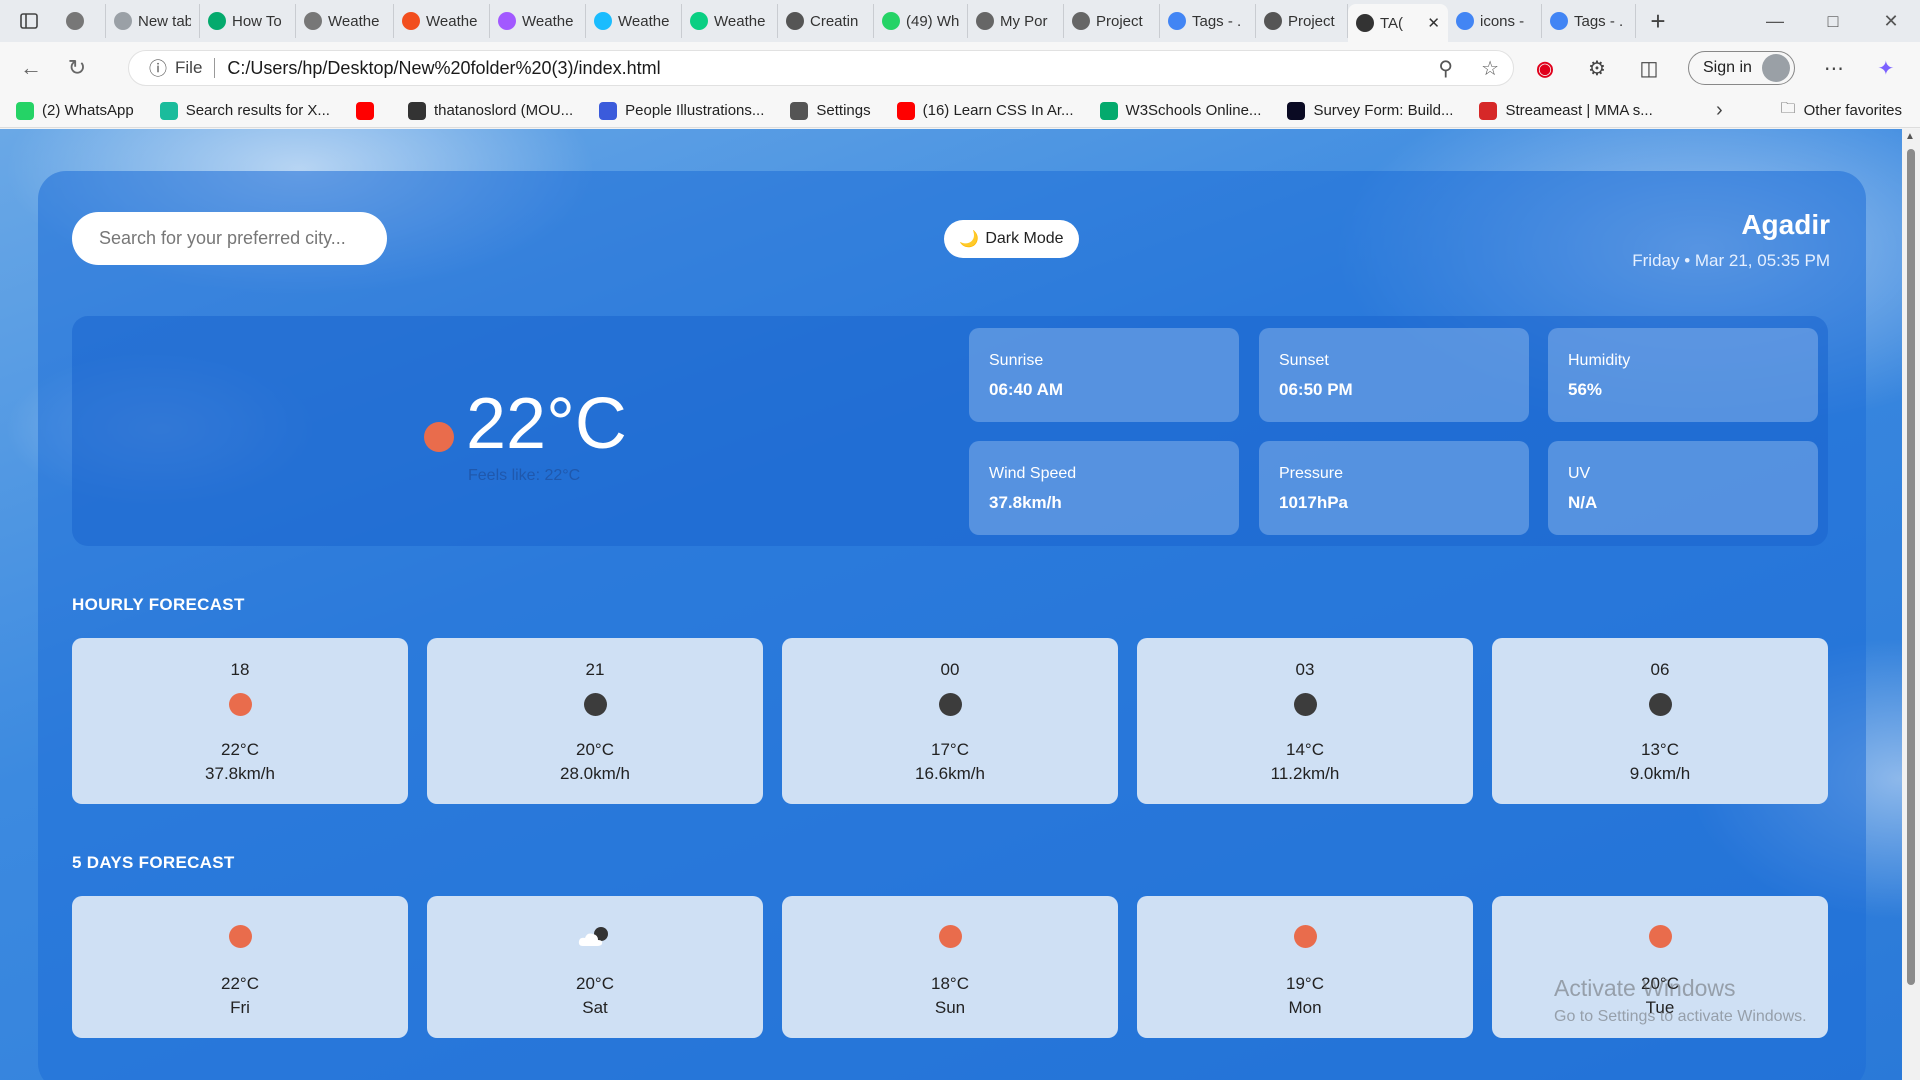 This screenshot has height=1080, width=1920. What do you see at coordinates (1024, 21) in the screenshot?
I see `tab-title: My Por` at bounding box center [1024, 21].